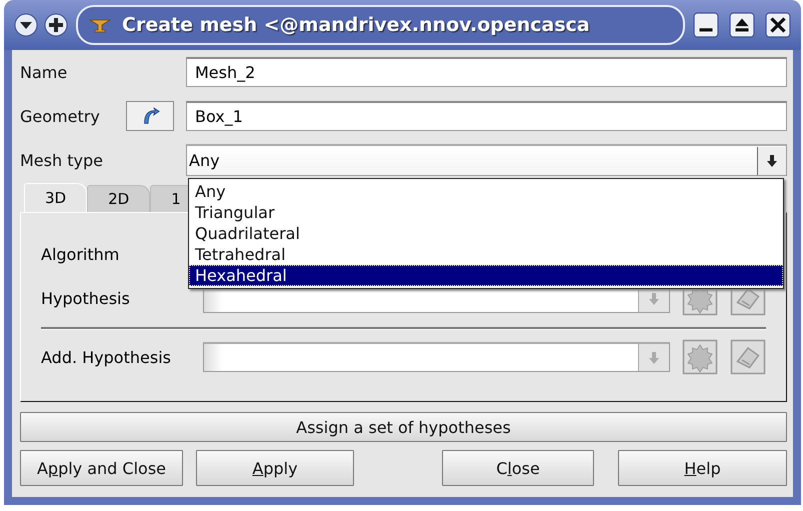  I want to click on dropdown-option: Quadrilateral, so click(486, 233).